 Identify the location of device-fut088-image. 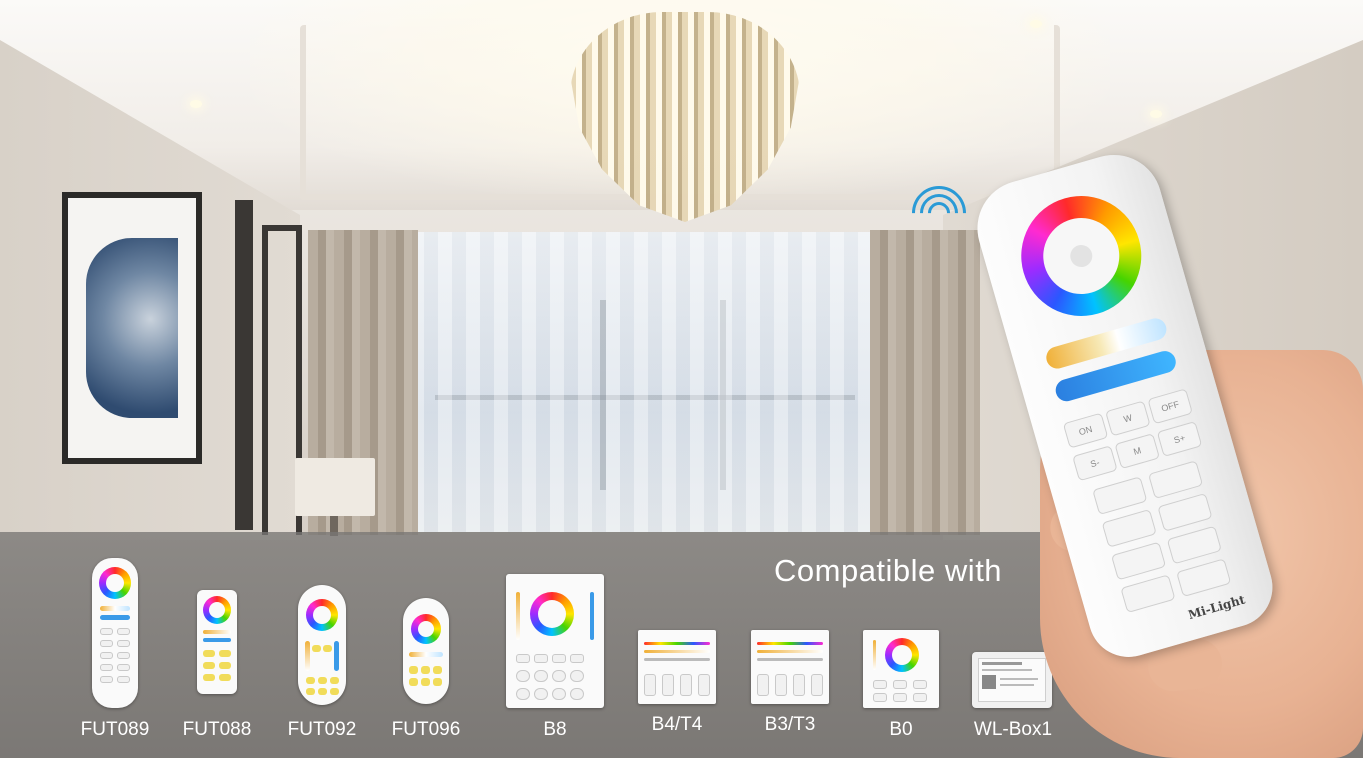
(217, 642).